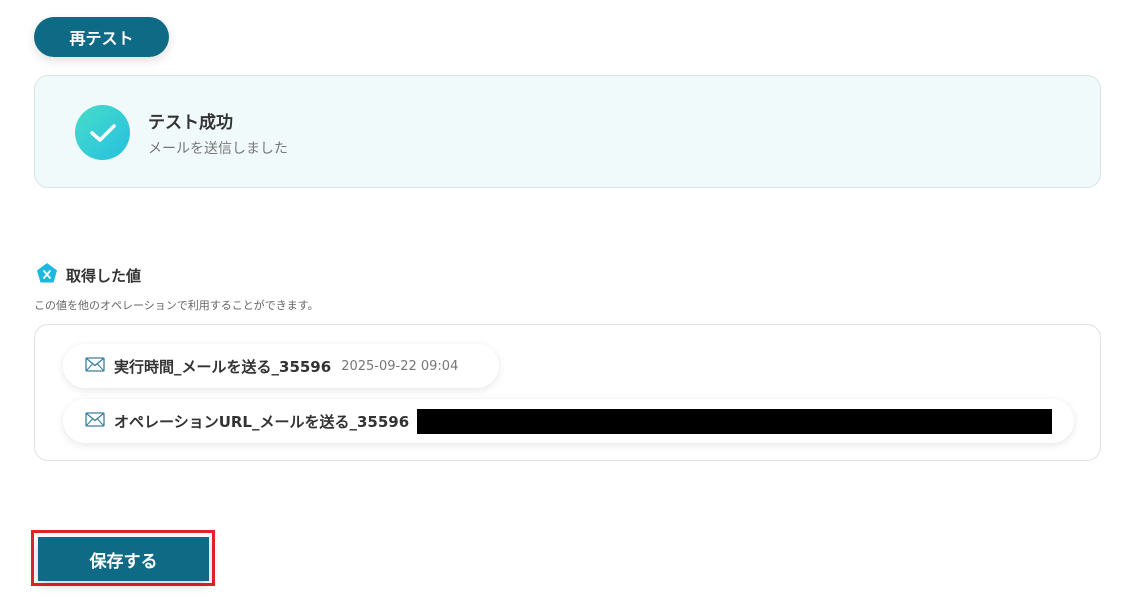 The height and width of the screenshot is (616, 1132). What do you see at coordinates (104, 275) in the screenshot?
I see `values-title: 取得した値` at bounding box center [104, 275].